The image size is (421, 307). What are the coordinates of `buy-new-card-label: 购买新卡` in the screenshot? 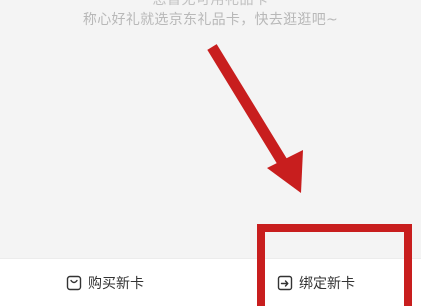 It's located at (116, 284).